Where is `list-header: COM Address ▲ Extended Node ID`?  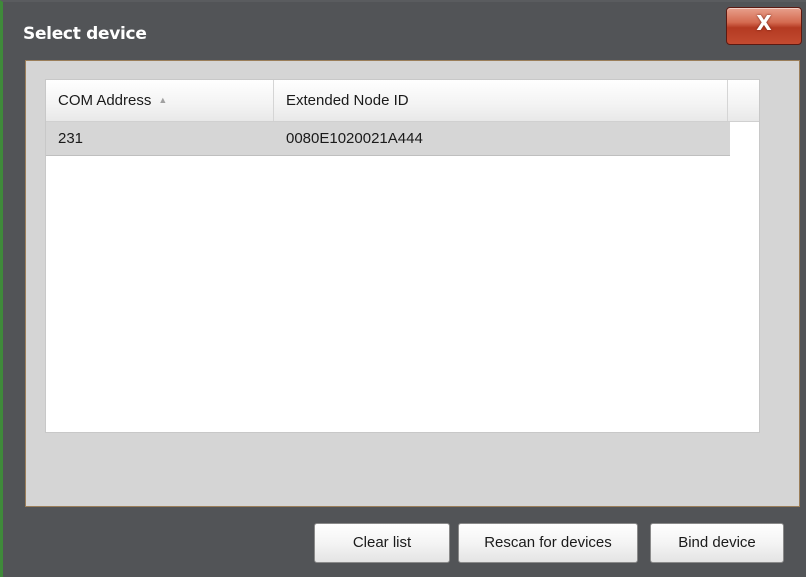 list-header: COM Address ▲ Extended Node ID is located at coordinates (402, 101).